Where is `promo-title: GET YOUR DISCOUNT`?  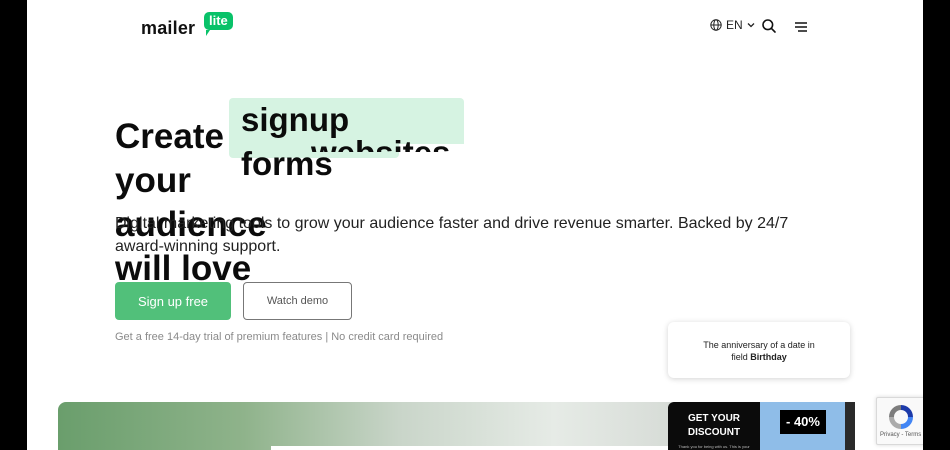 promo-title: GET YOUR DISCOUNT is located at coordinates (714, 426).